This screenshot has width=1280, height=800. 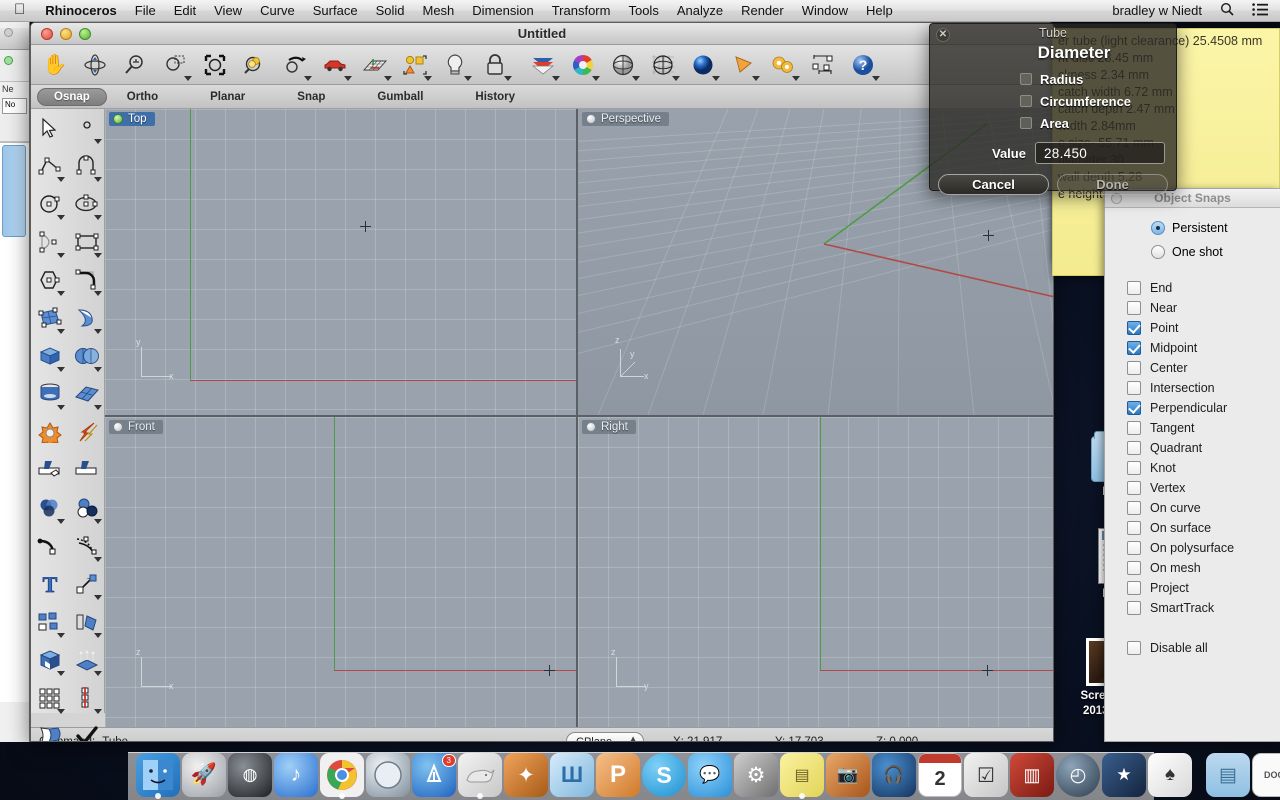 I want to click on pan-icon: ✋, so click(x=55, y=65).